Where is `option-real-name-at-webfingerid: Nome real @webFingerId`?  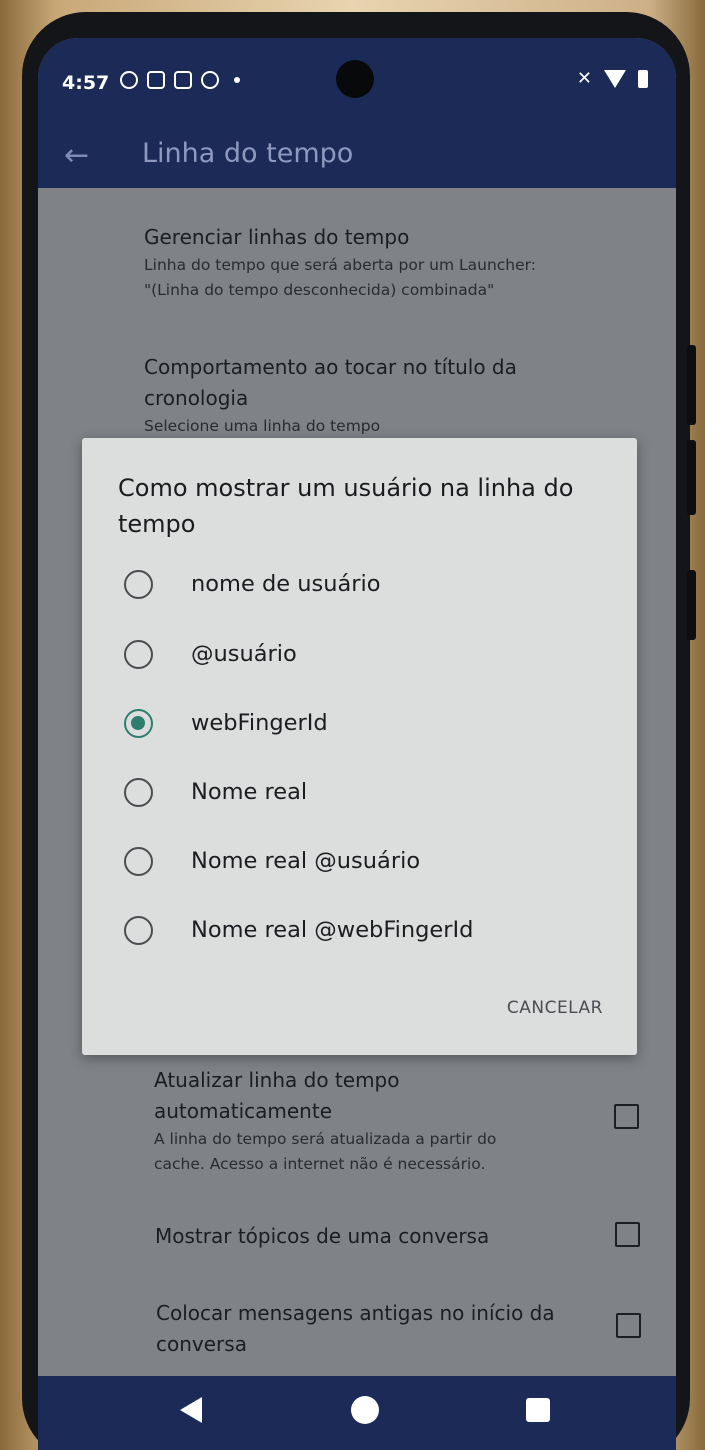 option-real-name-at-webfingerid: Nome real @webFingerId is located at coordinates (359, 932).